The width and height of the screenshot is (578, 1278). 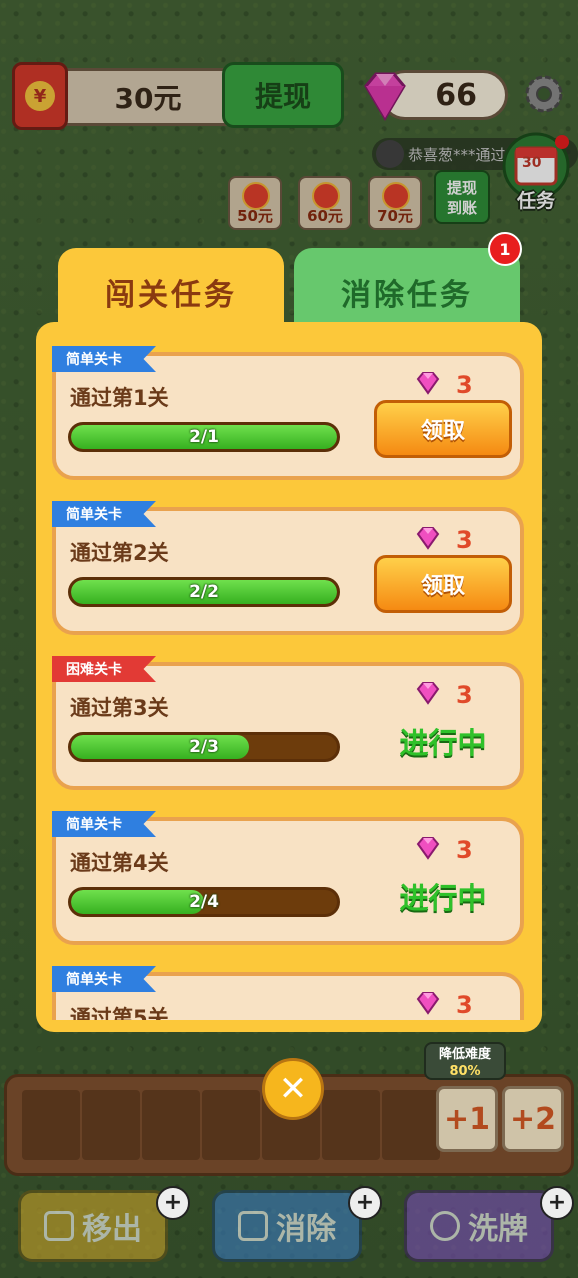 I want to click on task-title: 通过第4关, so click(x=119, y=863).